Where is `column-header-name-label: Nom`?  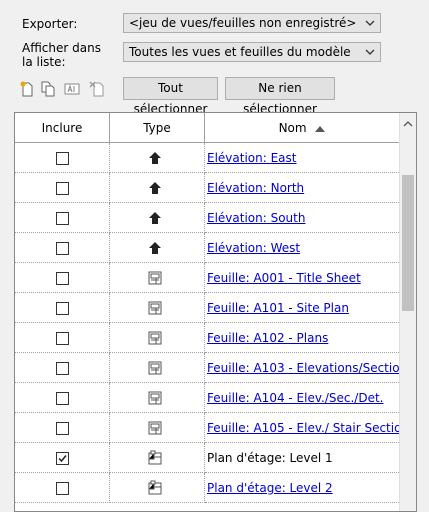 column-header-name-label: Nom is located at coordinates (292, 128).